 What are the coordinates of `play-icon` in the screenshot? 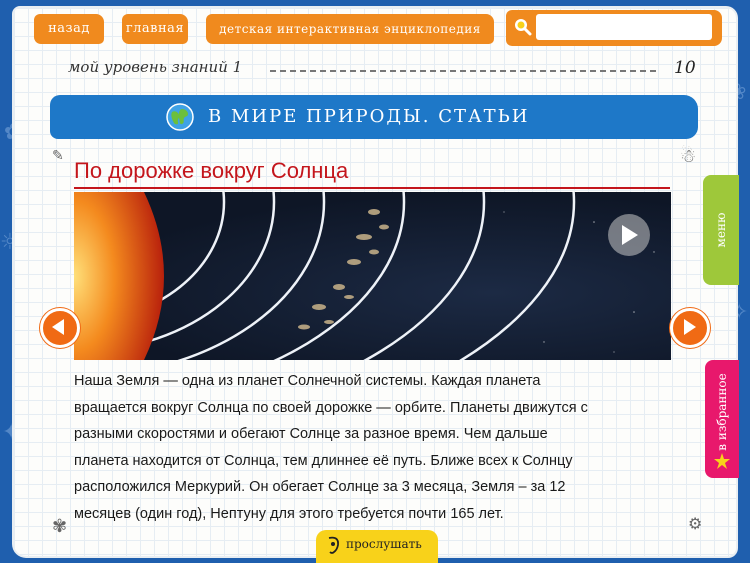 It's located at (630, 235).